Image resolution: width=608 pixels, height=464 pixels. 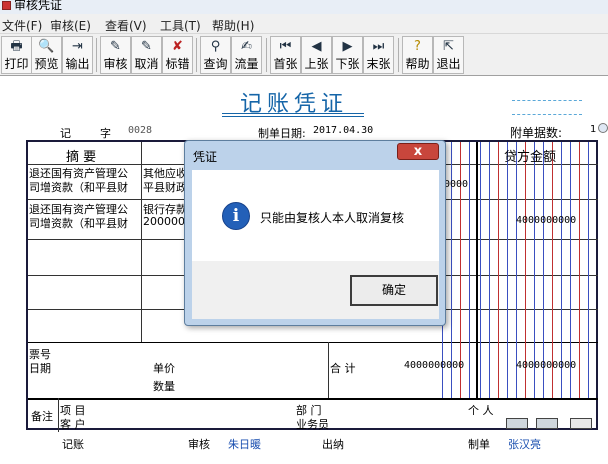 What do you see at coordinates (236, 216) in the screenshot?
I see `info-icon: i` at bounding box center [236, 216].